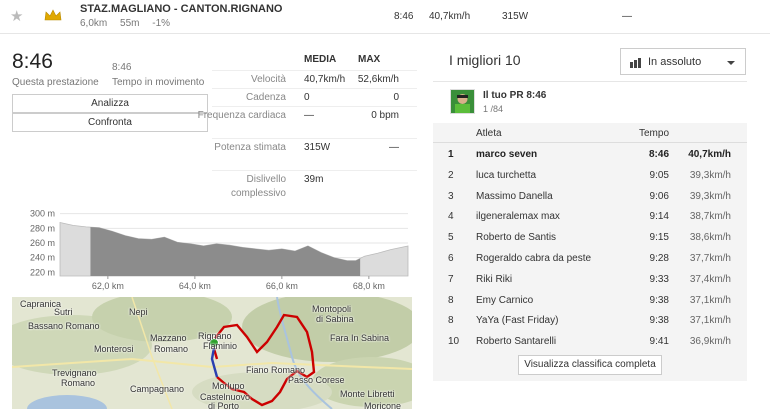  What do you see at coordinates (325, 79) in the screenshot?
I see `stats-avg: 40,7km/h` at bounding box center [325, 79].